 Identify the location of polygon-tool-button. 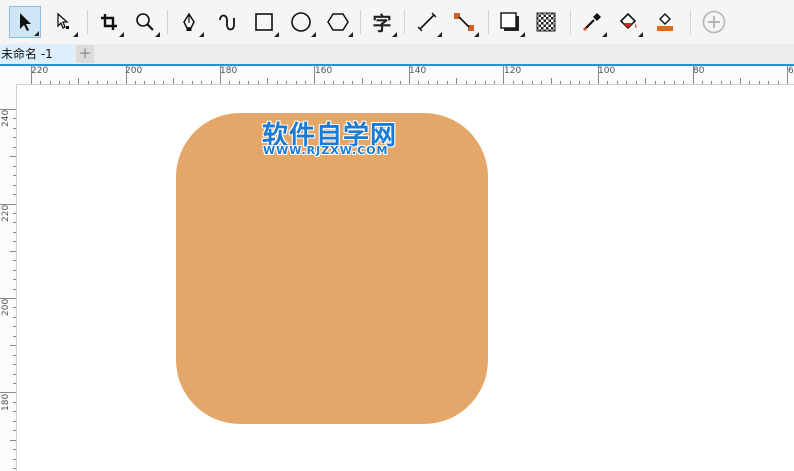
(338, 22).